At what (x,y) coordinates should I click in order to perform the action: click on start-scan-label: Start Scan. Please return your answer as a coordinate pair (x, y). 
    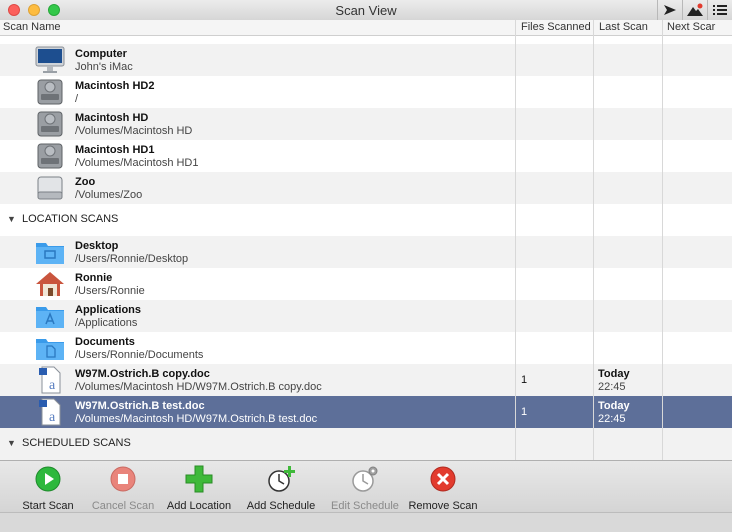
    Looking at the image, I should click on (48, 506).